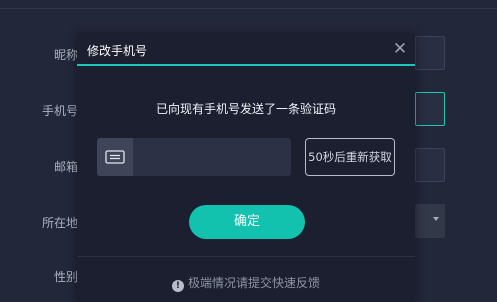 The image size is (497, 302). I want to click on nickname-input, so click(430, 53).